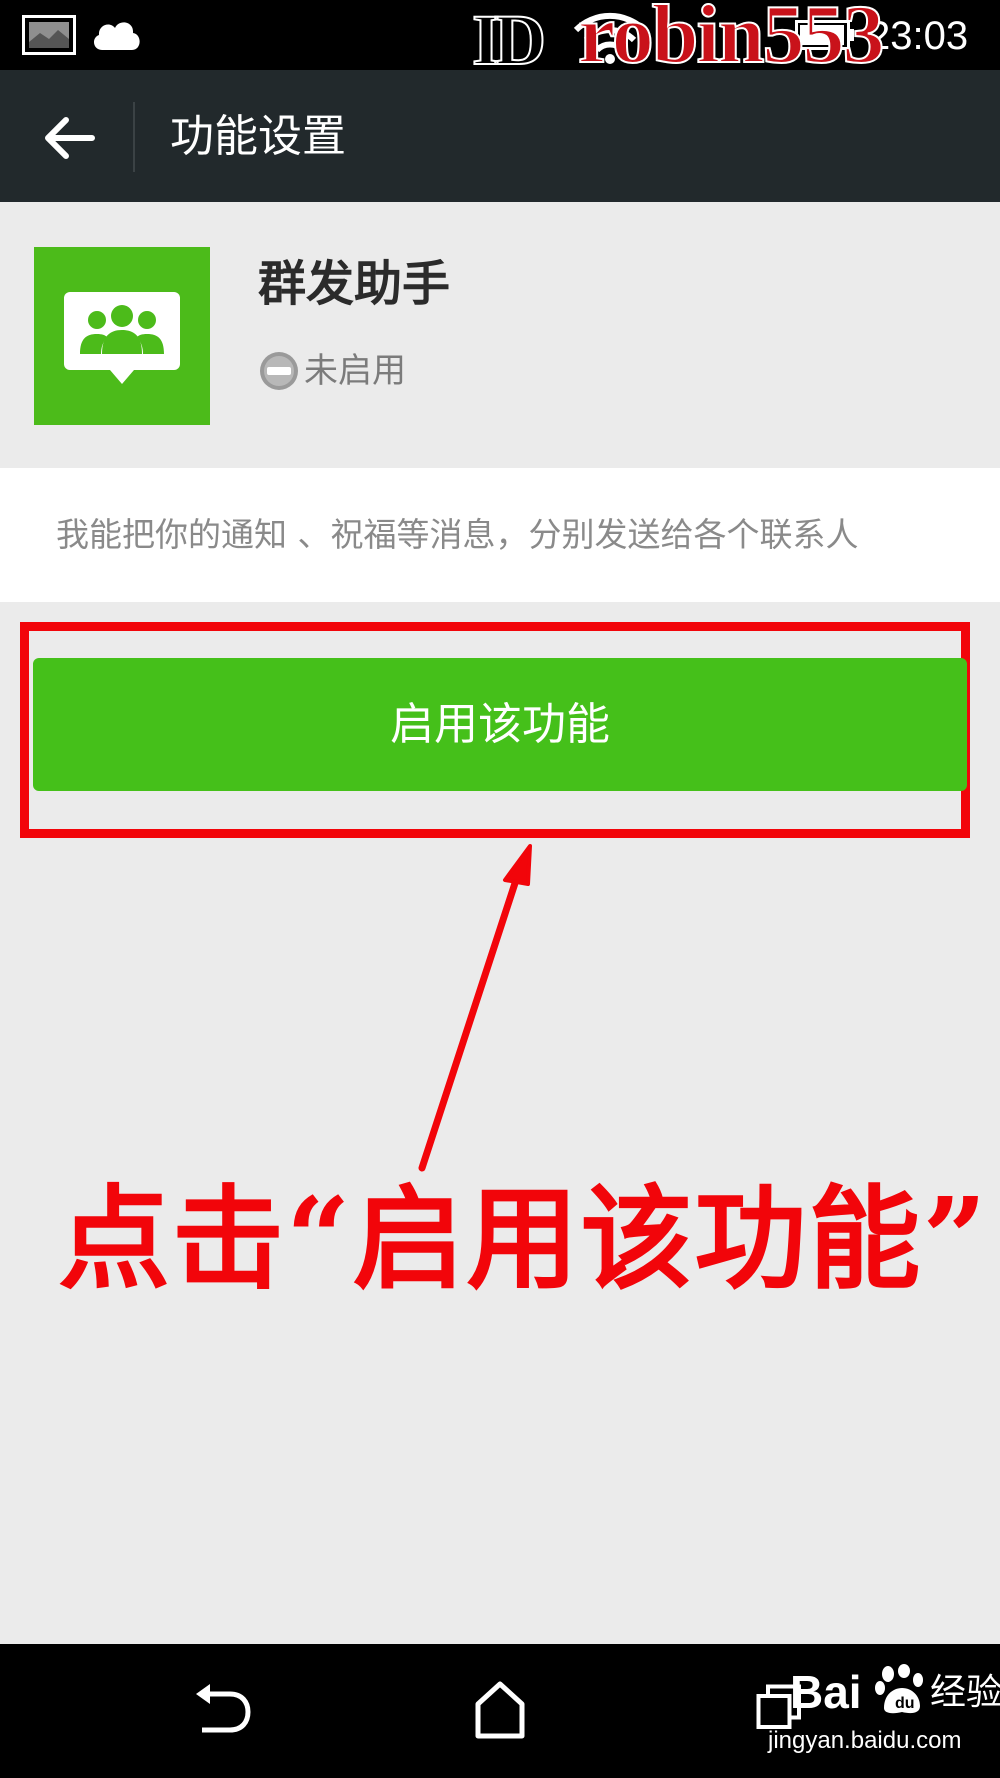 The image size is (1000, 1778). What do you see at coordinates (475, 1008) in the screenshot?
I see `annotation-arrow` at bounding box center [475, 1008].